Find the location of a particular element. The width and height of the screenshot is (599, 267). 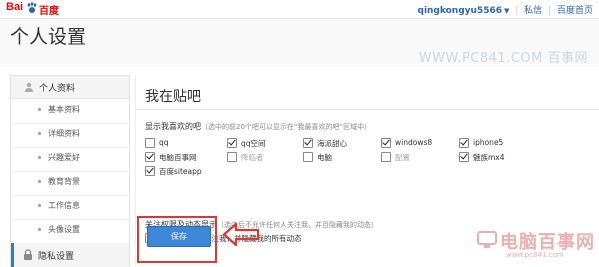

checkbox-label: 降临者 is located at coordinates (252, 157).